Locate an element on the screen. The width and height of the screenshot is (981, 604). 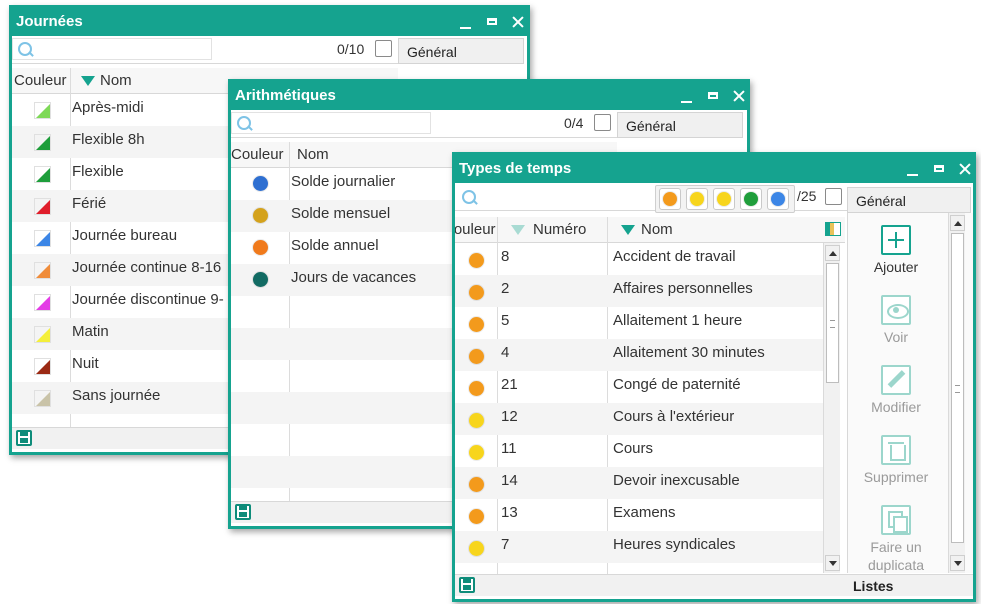
table-row: 21 Congé de paternité is located at coordinates (639, 387).